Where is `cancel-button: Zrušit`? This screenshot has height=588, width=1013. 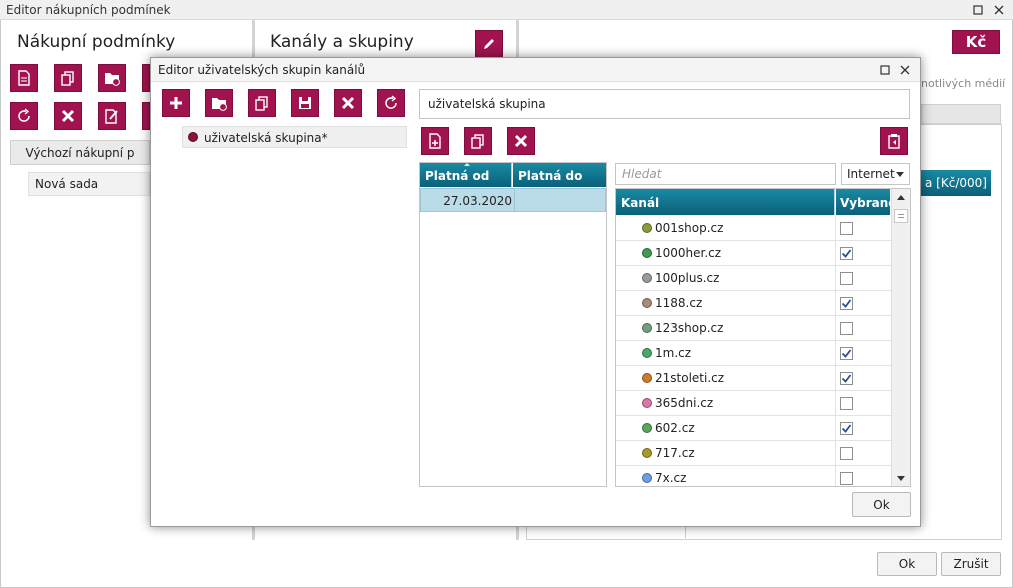 cancel-button: Zrušit is located at coordinates (971, 564).